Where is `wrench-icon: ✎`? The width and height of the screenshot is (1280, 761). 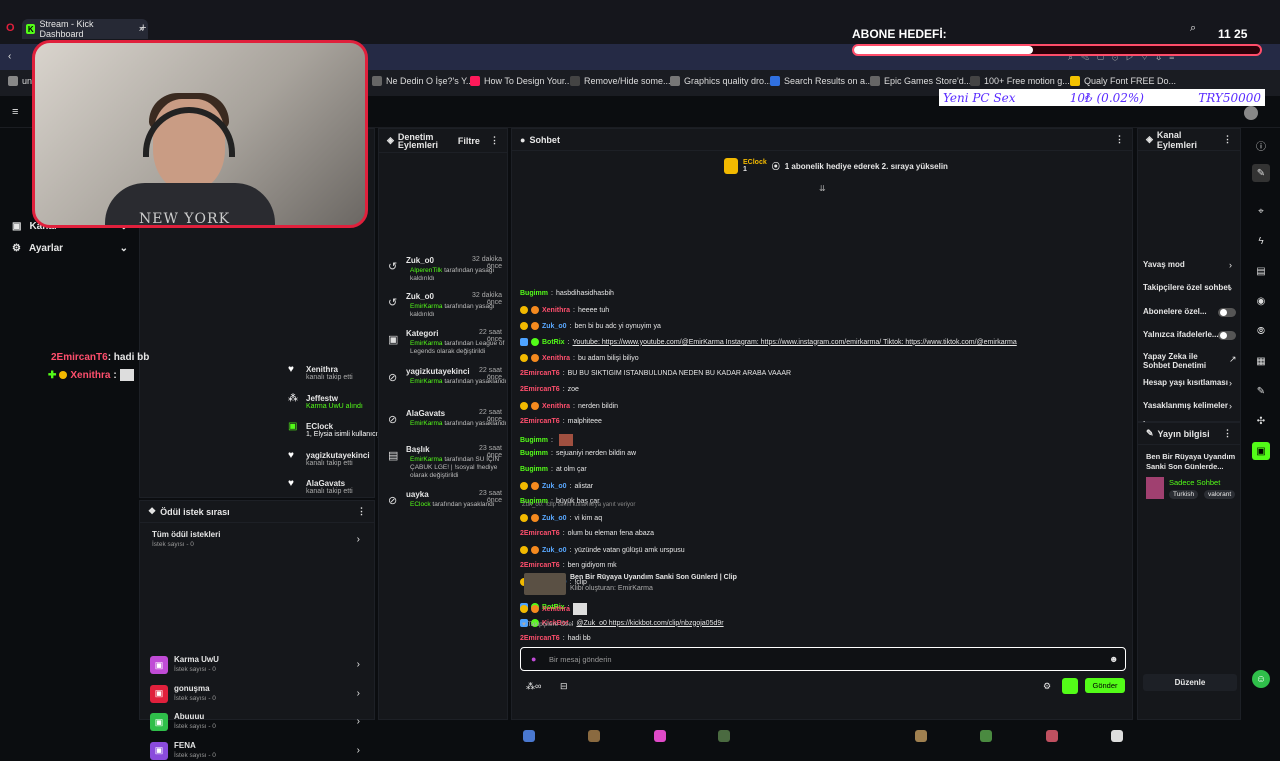
wrench-icon: ✎ is located at coordinates (1261, 391).